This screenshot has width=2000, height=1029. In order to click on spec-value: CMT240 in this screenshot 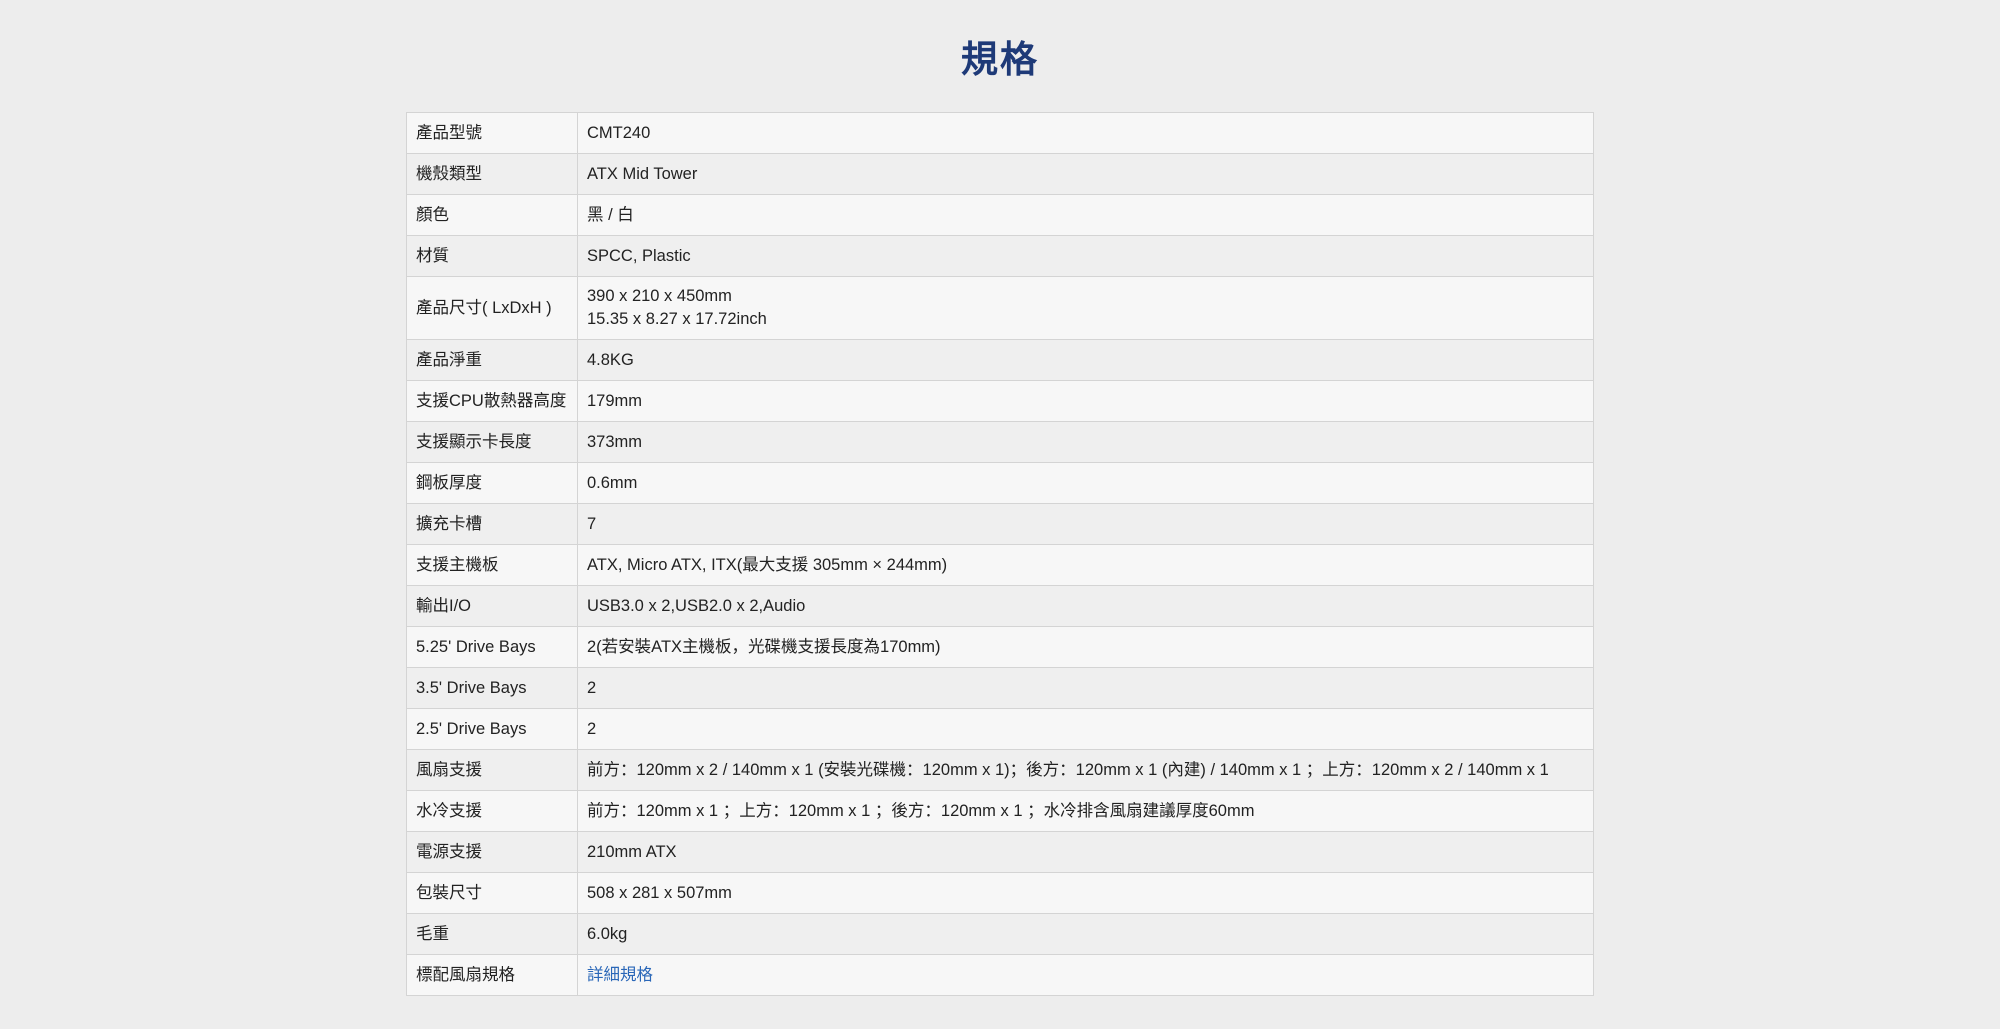, I will do `click(1085, 133)`.